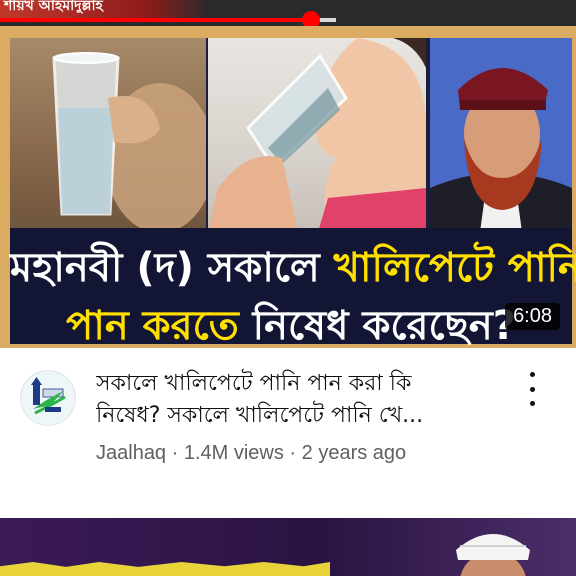 This screenshot has width=576, height=576. I want to click on thumbnail-title-line-2: পান করতে নিষেধ করেছেন?, so click(291, 321).